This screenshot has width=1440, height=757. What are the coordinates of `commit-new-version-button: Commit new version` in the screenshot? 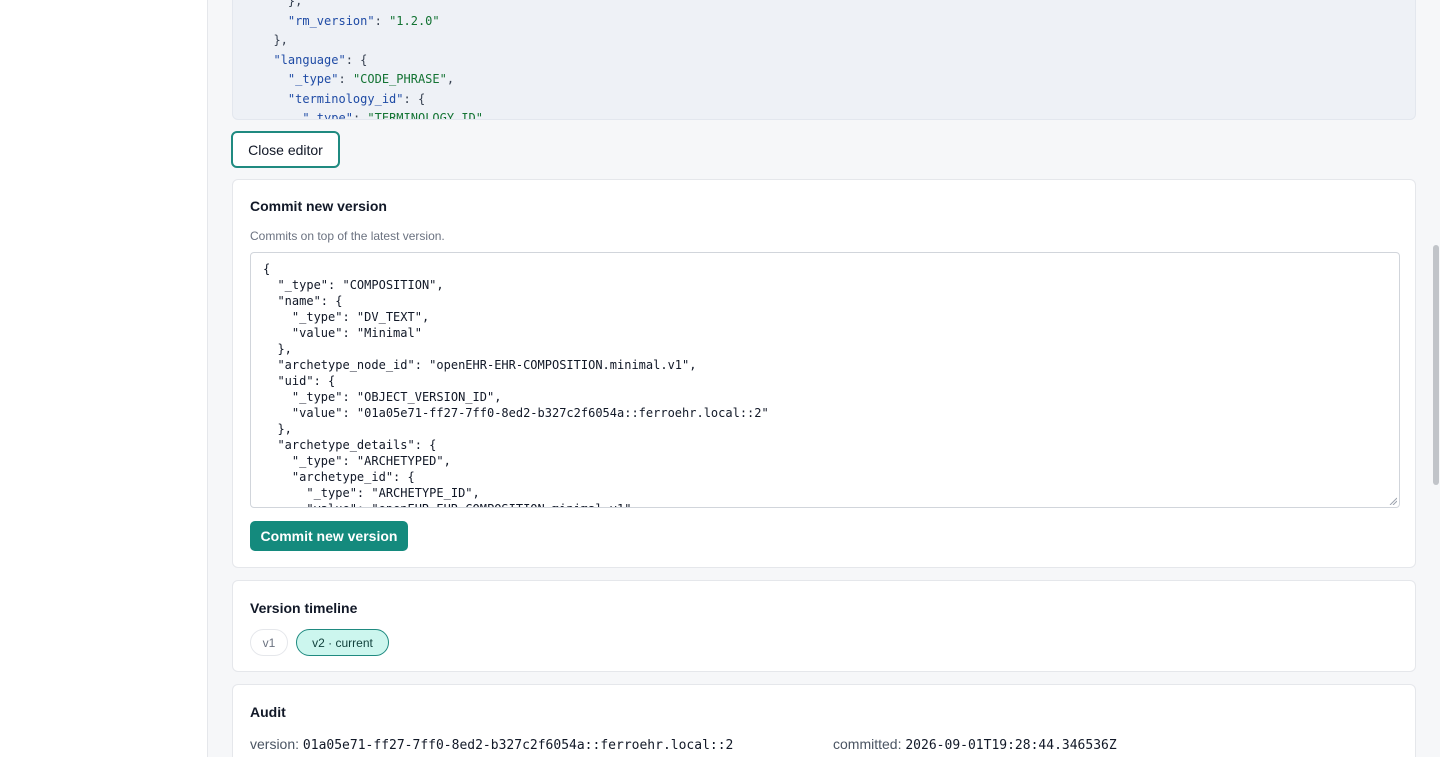 It's located at (329, 536).